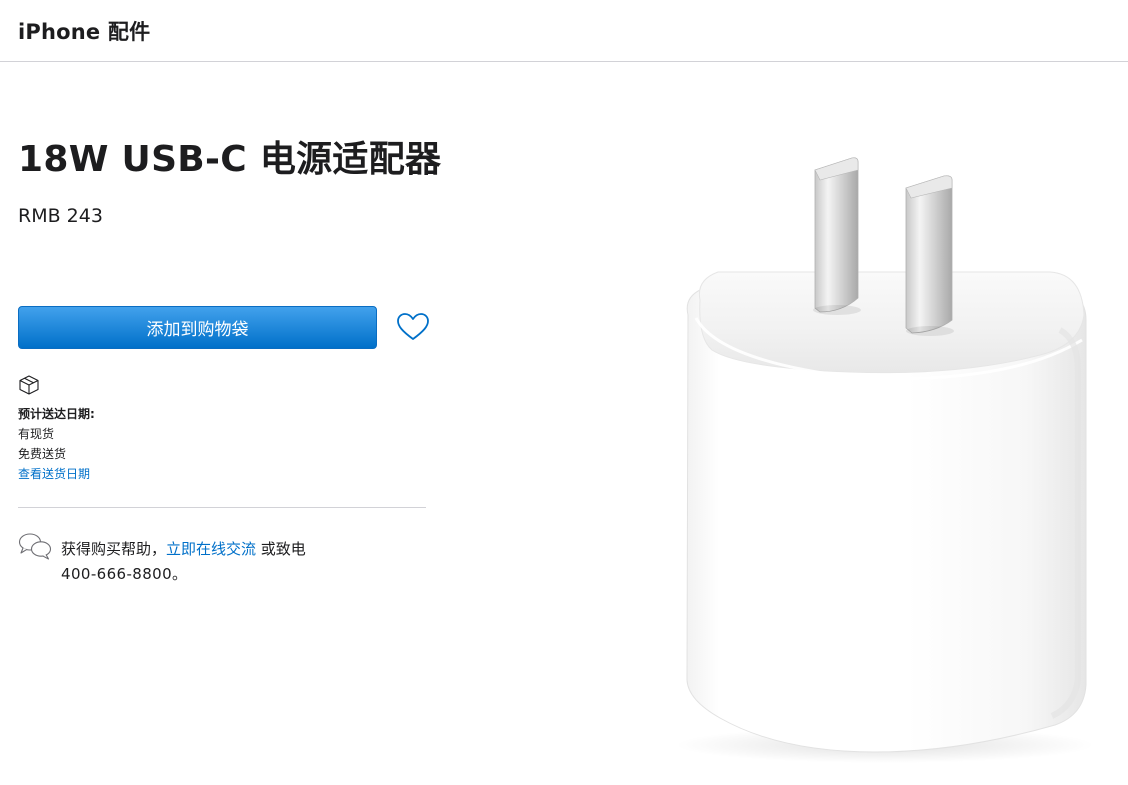 This screenshot has width=1128, height=785. I want to click on availability-status: 有现货, so click(36, 434).